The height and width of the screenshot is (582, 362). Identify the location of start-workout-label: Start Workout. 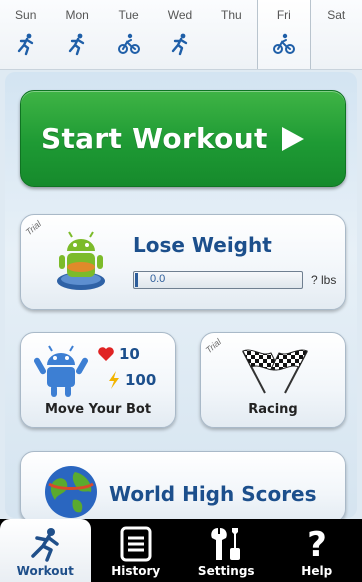
(154, 138).